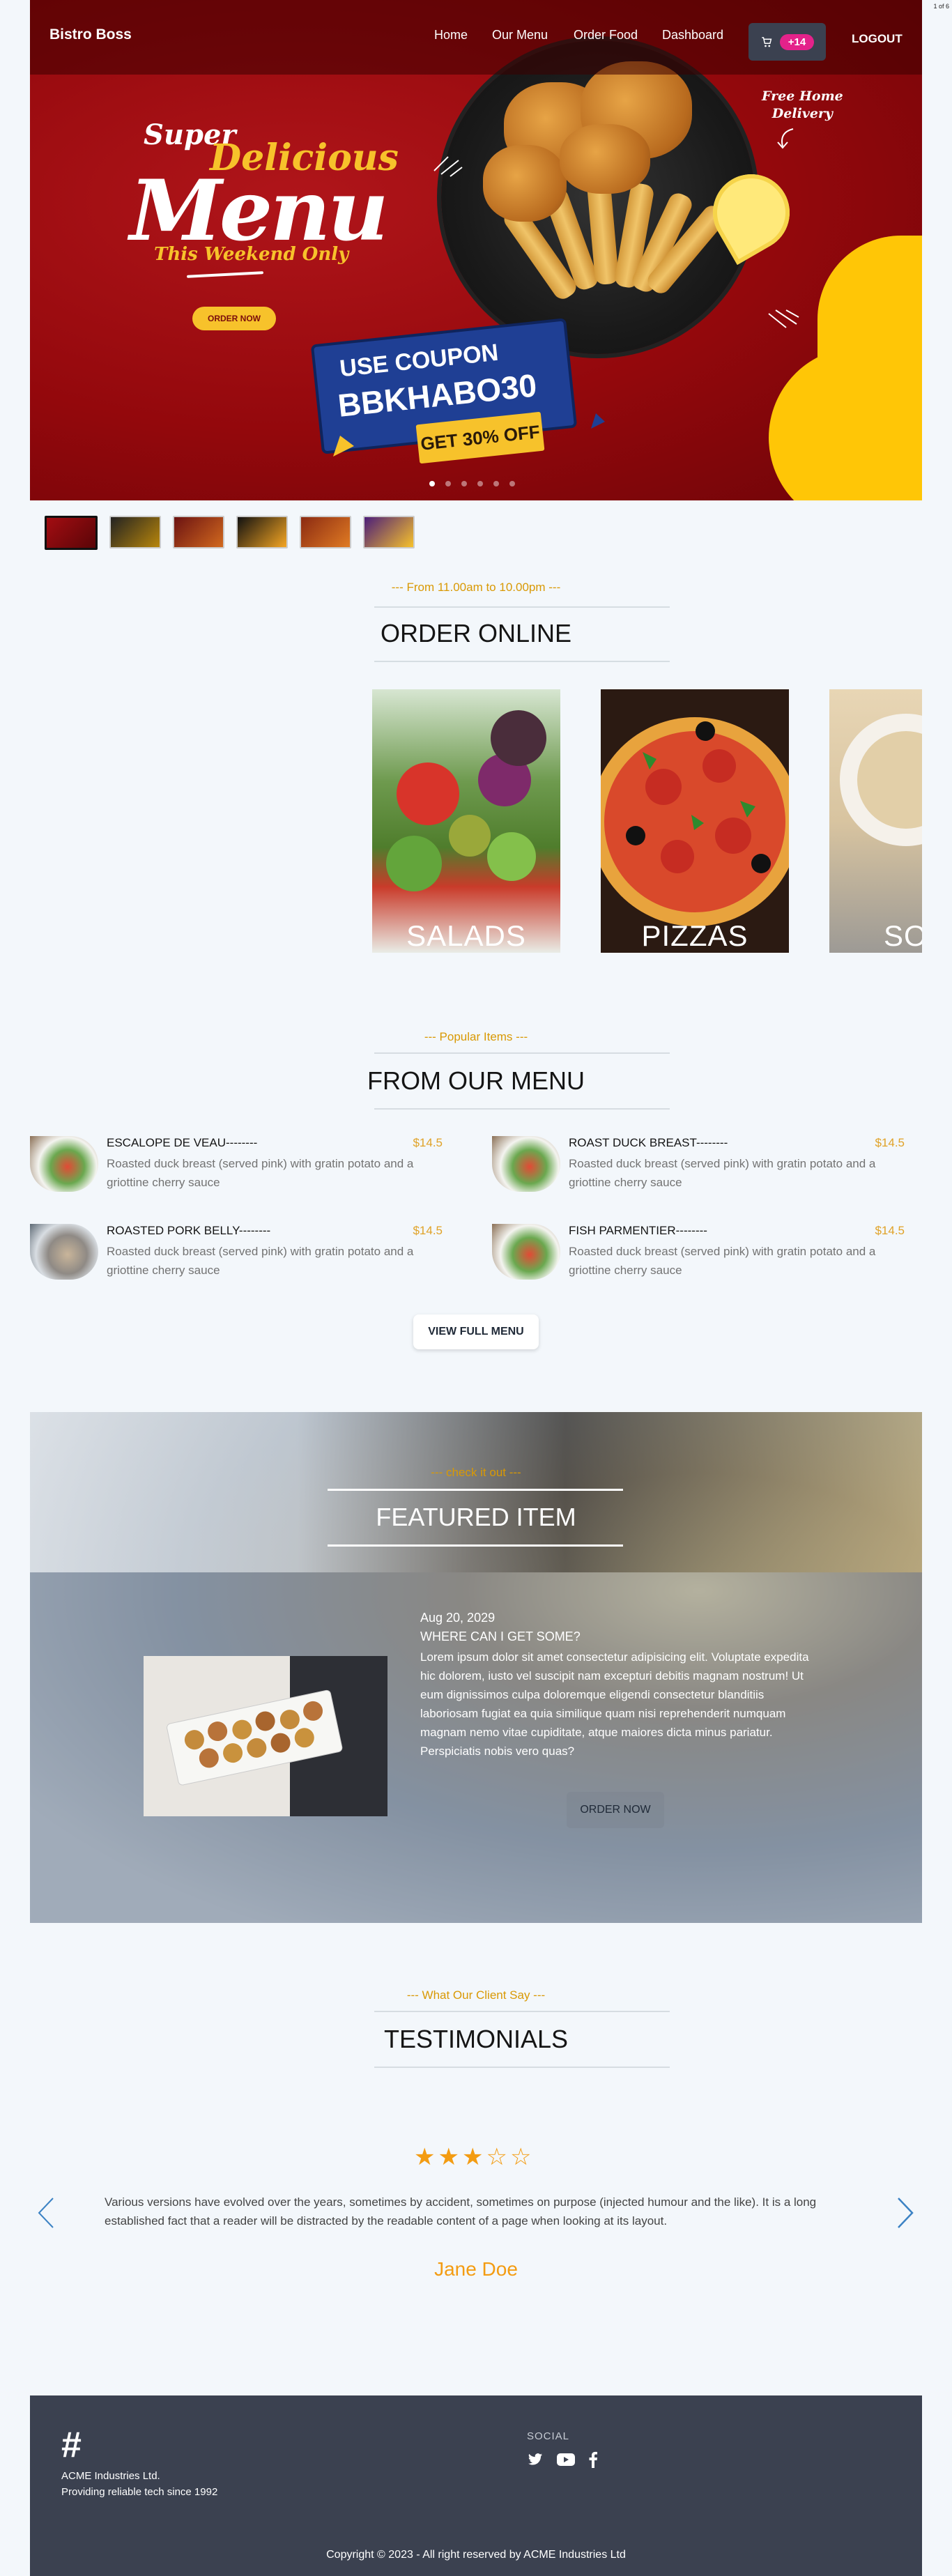 This screenshot has width=952, height=2576. Describe the element at coordinates (472, 483) in the screenshot. I see `carousel-dots` at that location.